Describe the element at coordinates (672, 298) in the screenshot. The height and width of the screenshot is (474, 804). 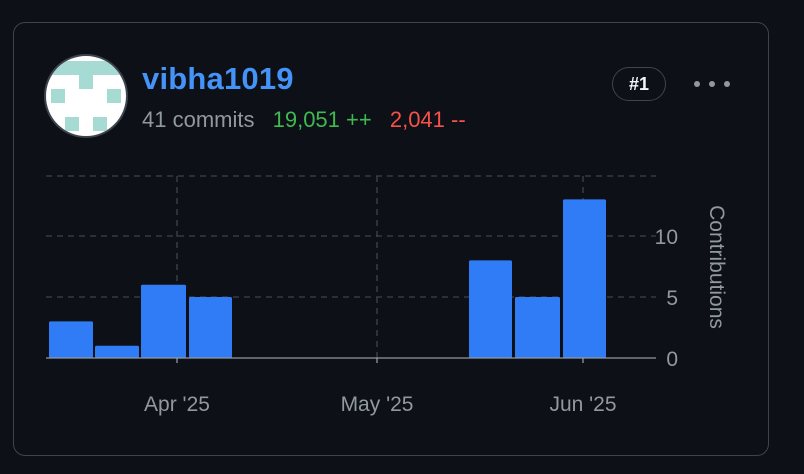
I see `y-tick-label: 5` at that location.